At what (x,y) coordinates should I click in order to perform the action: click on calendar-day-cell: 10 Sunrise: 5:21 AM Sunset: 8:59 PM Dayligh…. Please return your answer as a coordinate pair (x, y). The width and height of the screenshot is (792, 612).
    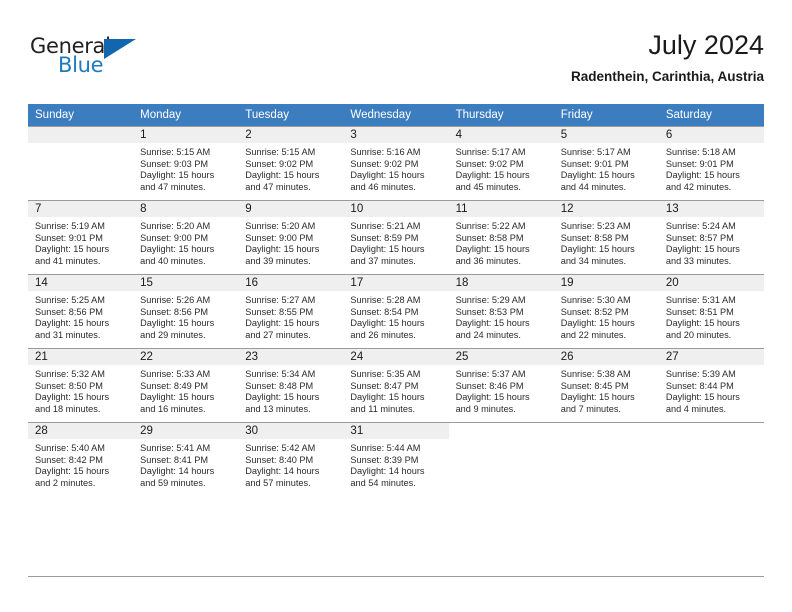
    Looking at the image, I should click on (396, 237).